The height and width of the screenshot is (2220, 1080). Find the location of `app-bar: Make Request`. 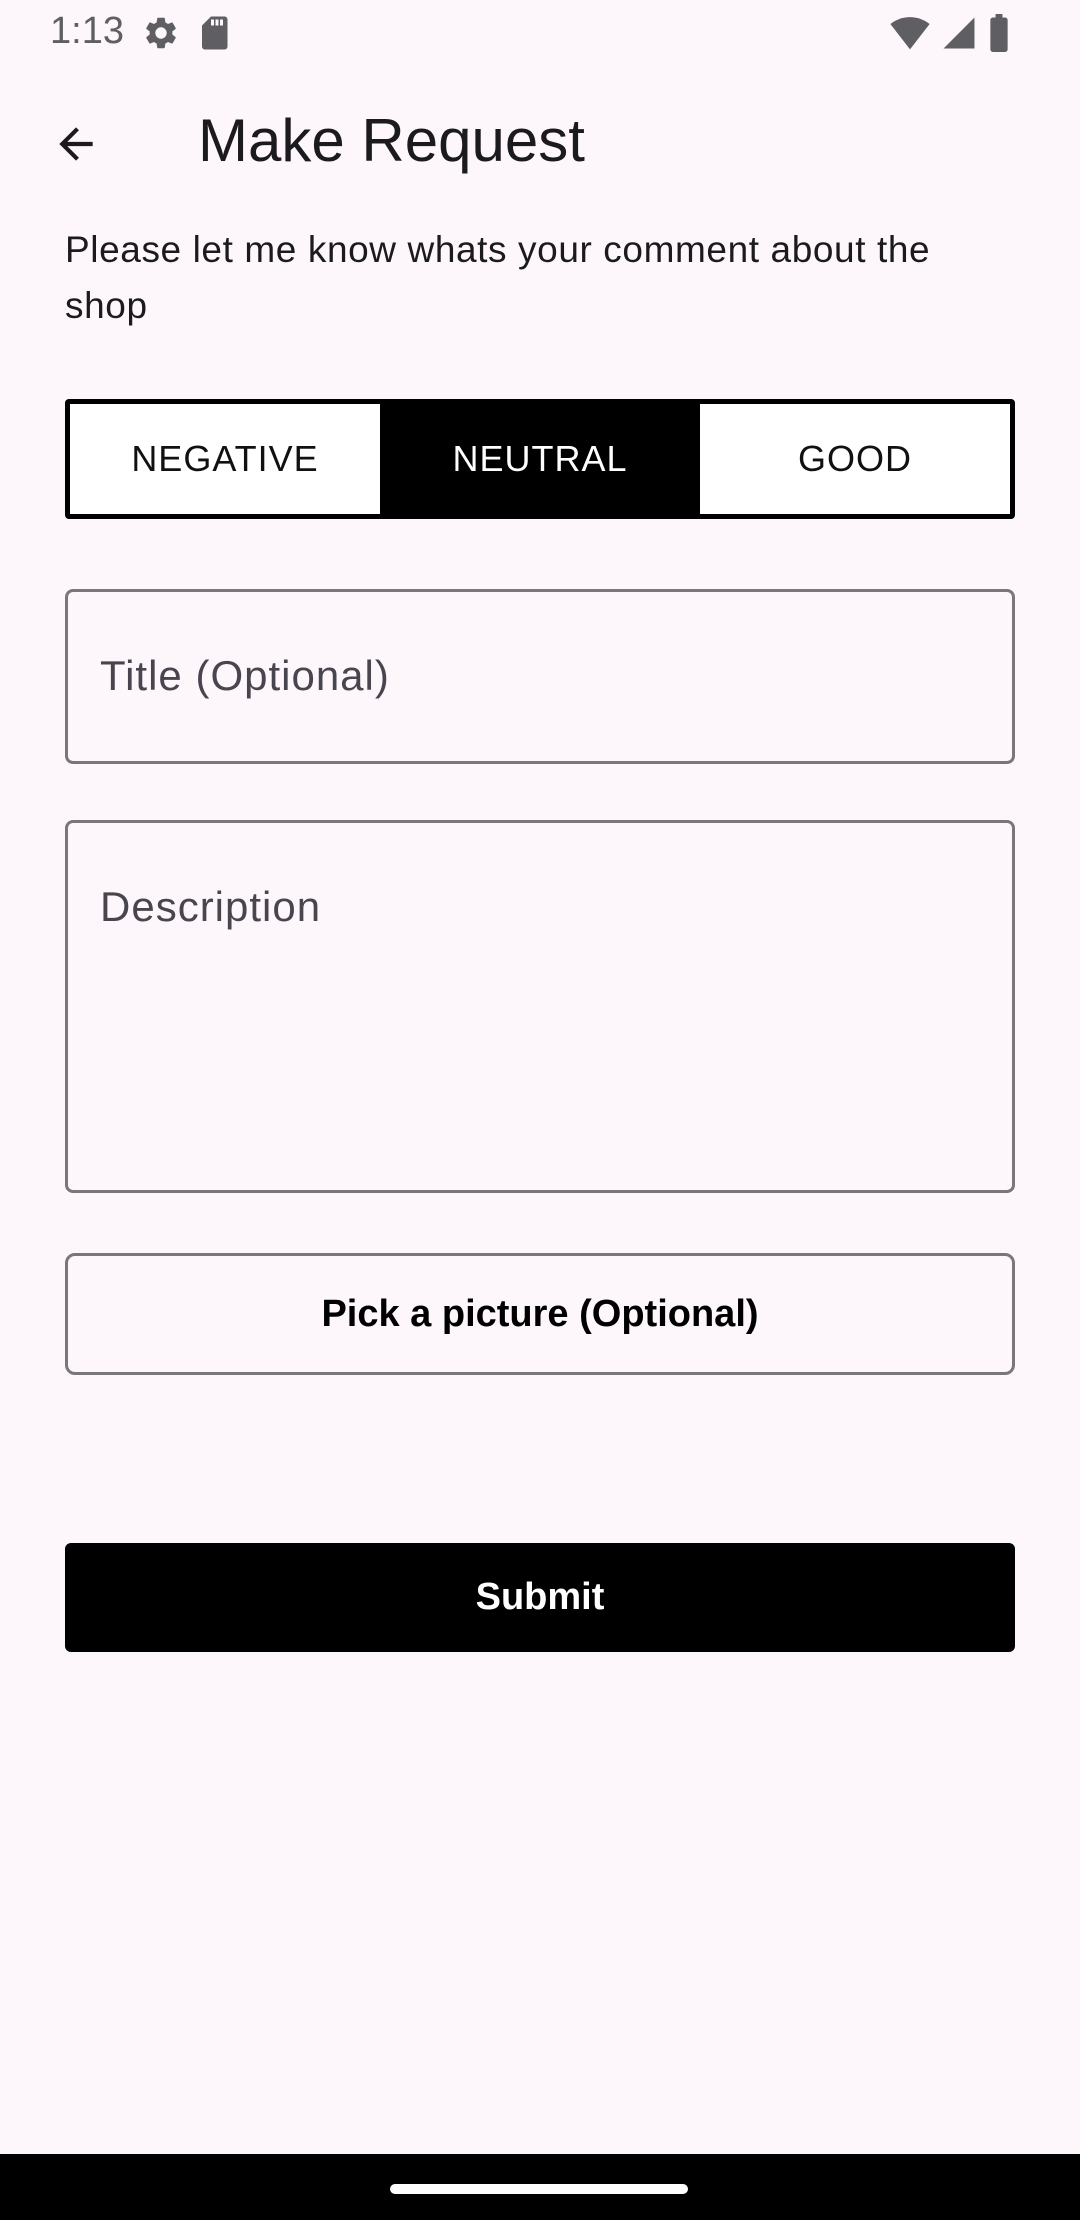

app-bar: Make Request is located at coordinates (540, 142).